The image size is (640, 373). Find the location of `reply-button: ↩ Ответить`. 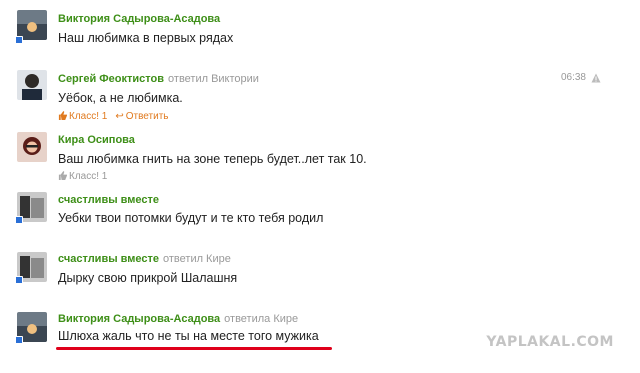

reply-button: ↩ Ответить is located at coordinates (141, 116).